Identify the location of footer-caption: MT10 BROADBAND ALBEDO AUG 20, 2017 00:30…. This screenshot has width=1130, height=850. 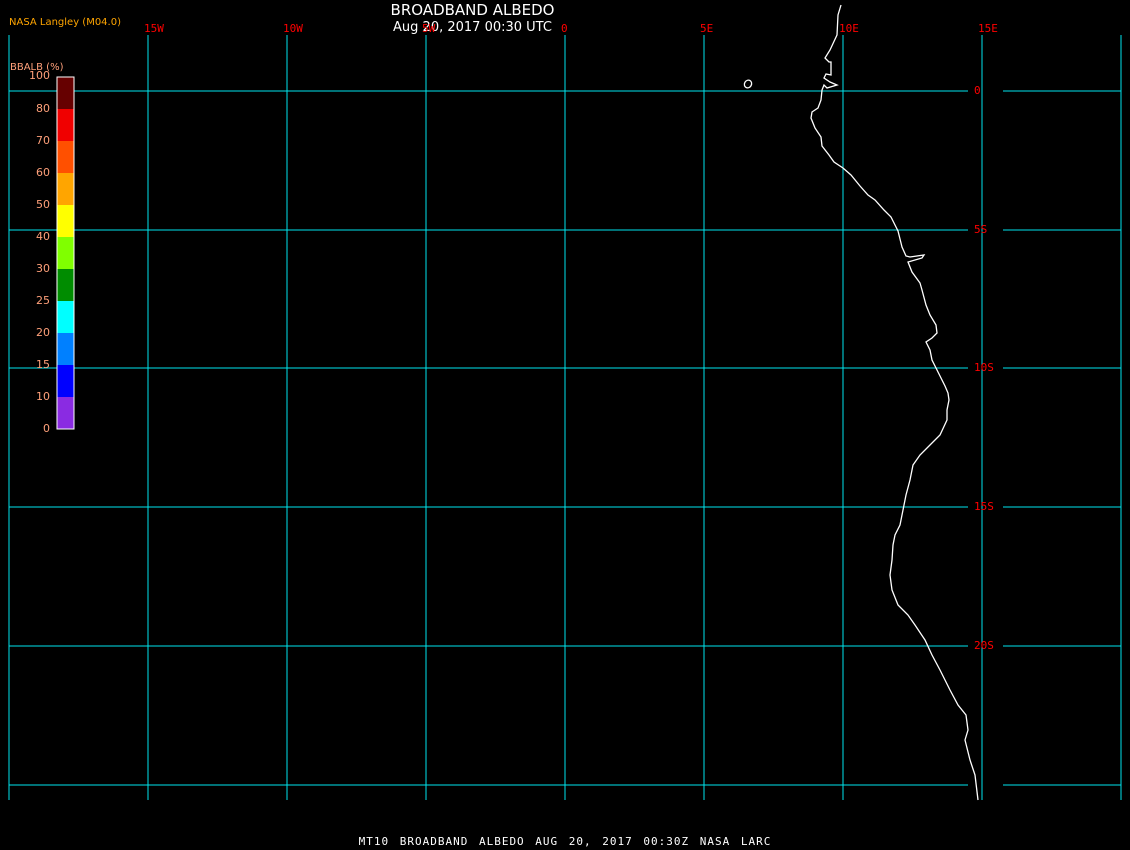
(565, 841).